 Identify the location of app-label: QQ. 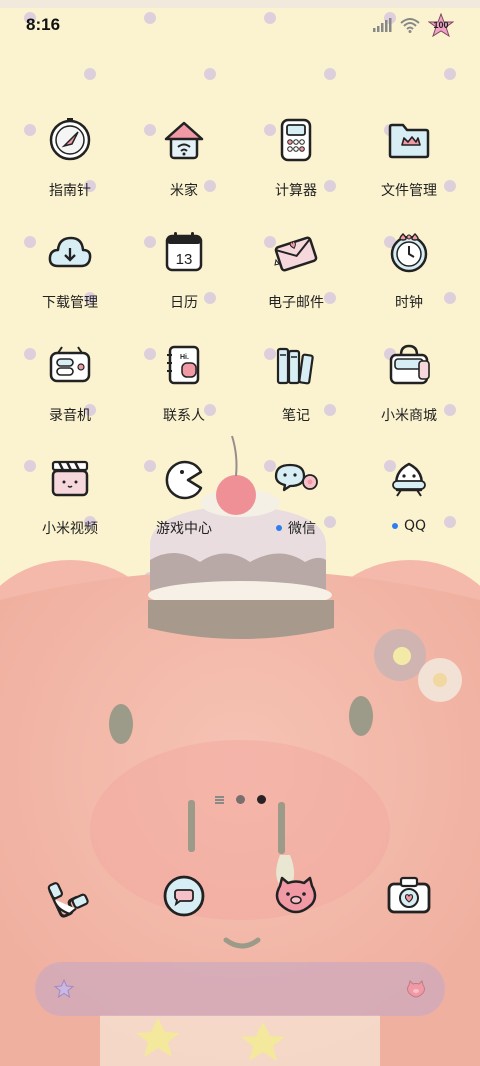
(408, 526).